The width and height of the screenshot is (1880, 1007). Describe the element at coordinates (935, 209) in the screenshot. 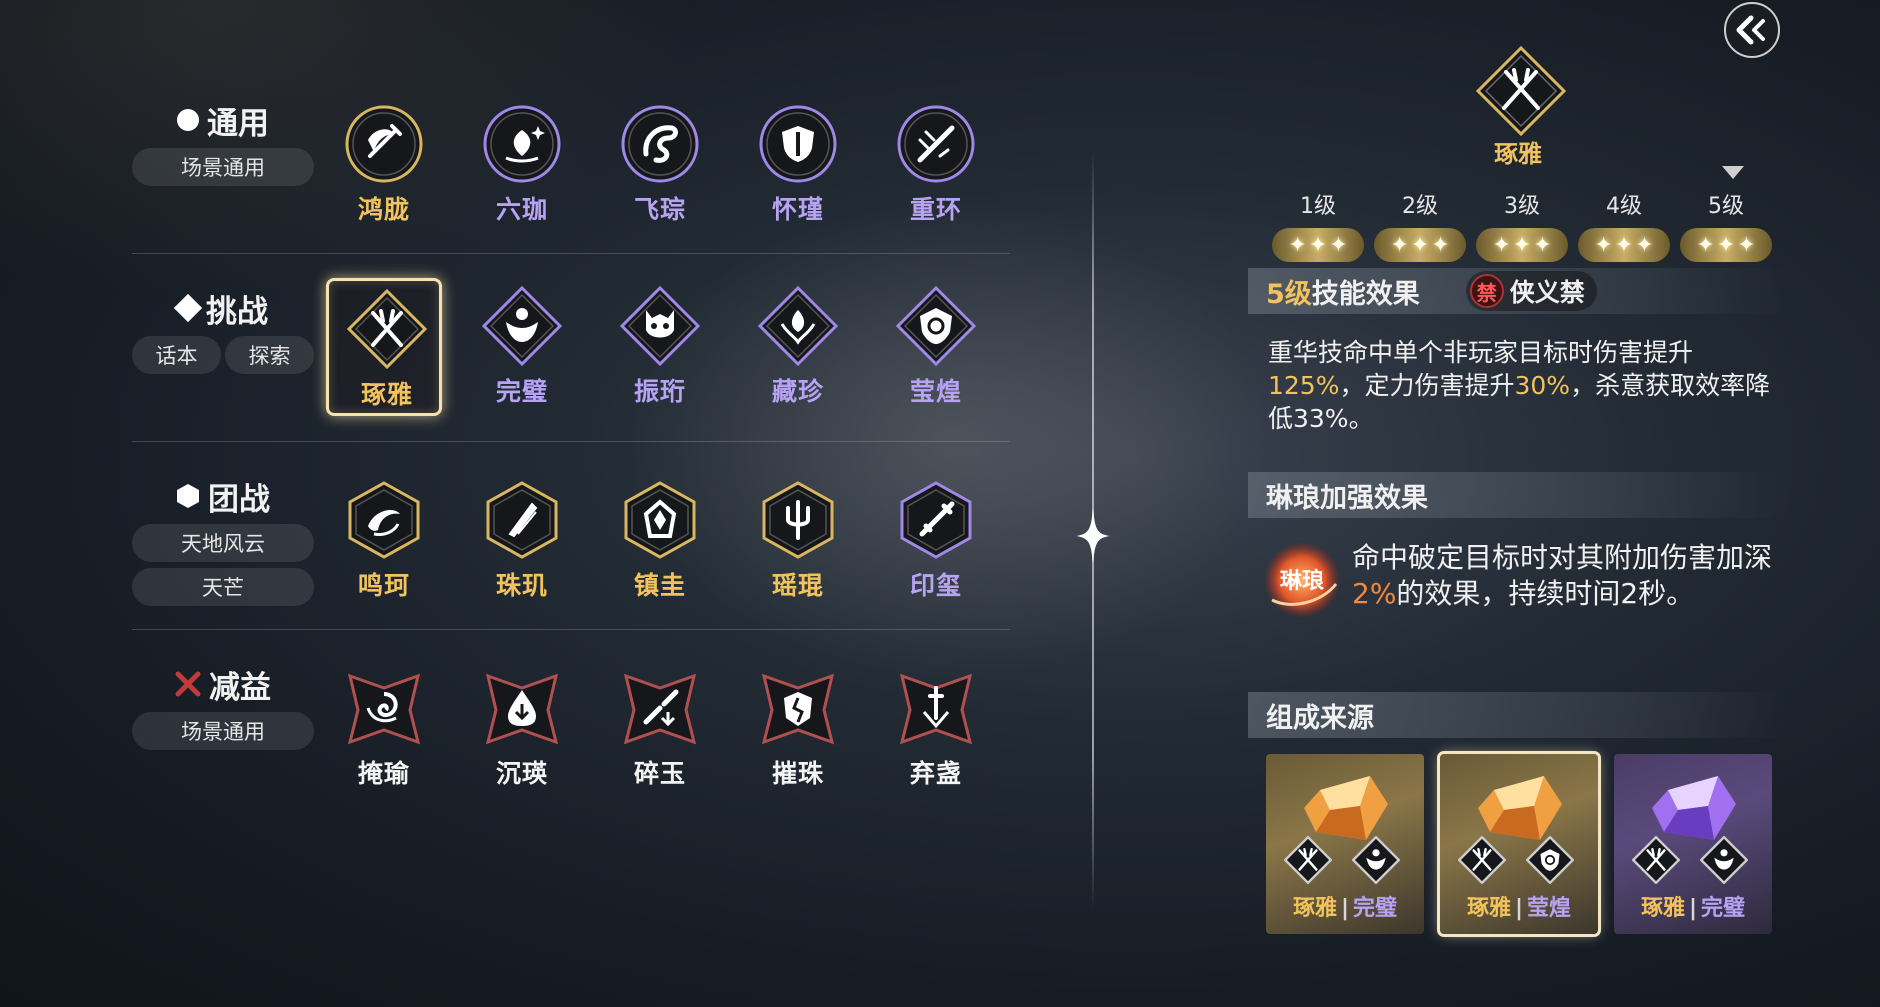

I see `skill-name: 重环` at that location.